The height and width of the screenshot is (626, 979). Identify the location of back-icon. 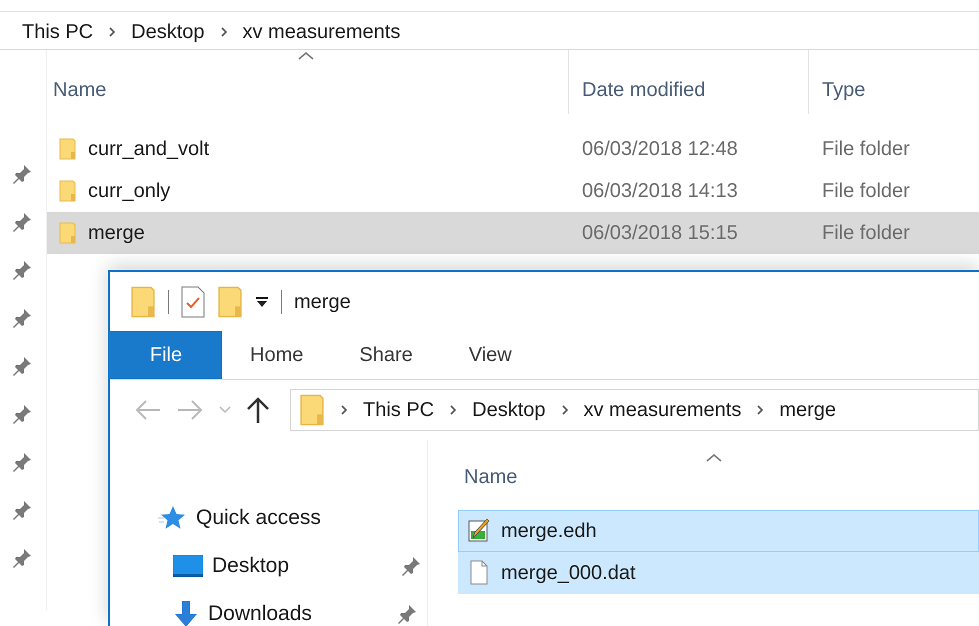
(148, 410).